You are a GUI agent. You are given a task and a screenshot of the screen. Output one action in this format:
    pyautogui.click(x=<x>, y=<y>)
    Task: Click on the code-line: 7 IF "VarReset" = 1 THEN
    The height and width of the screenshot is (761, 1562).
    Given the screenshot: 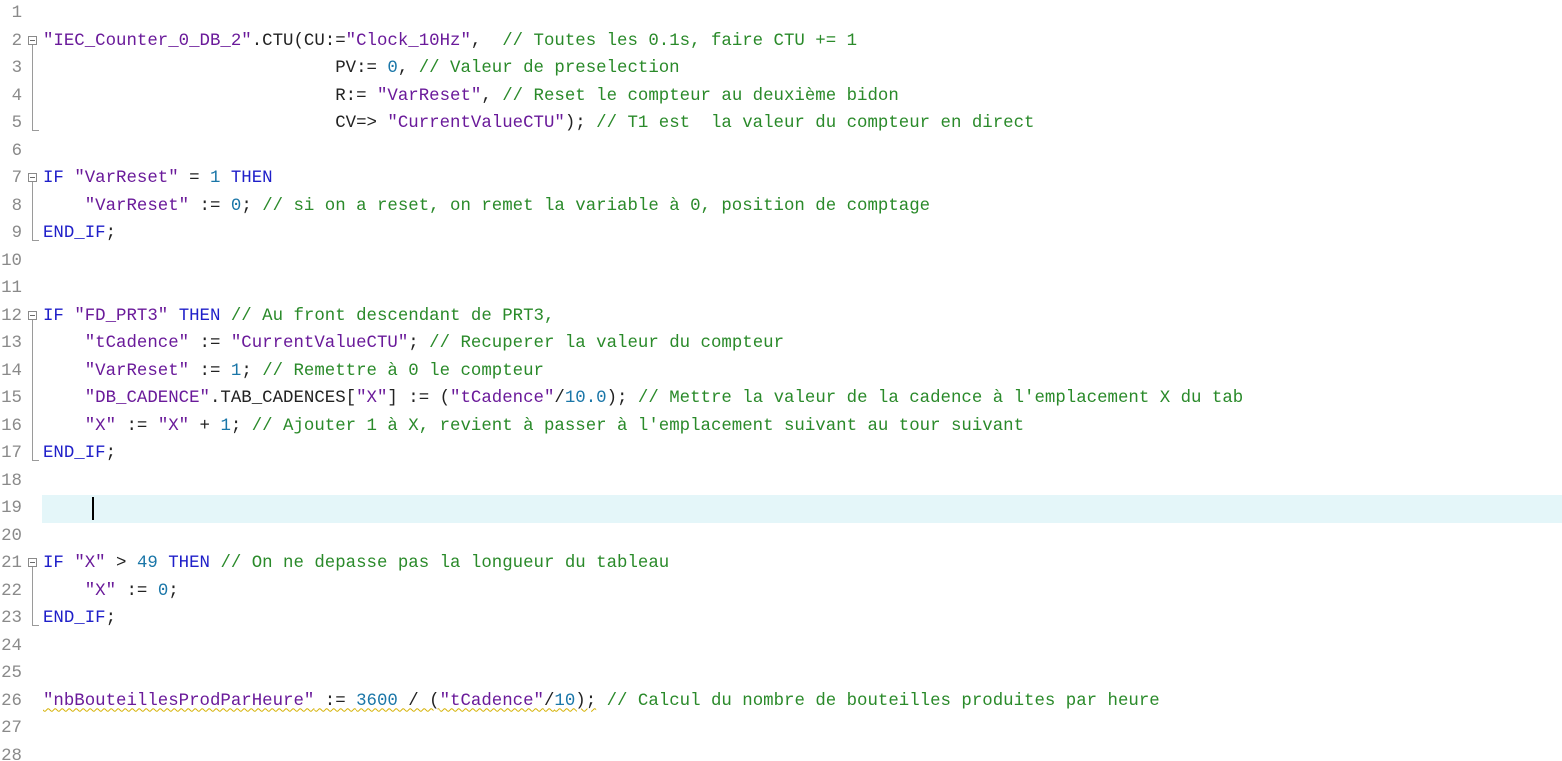 What is the action you would take?
    pyautogui.click(x=781, y=179)
    